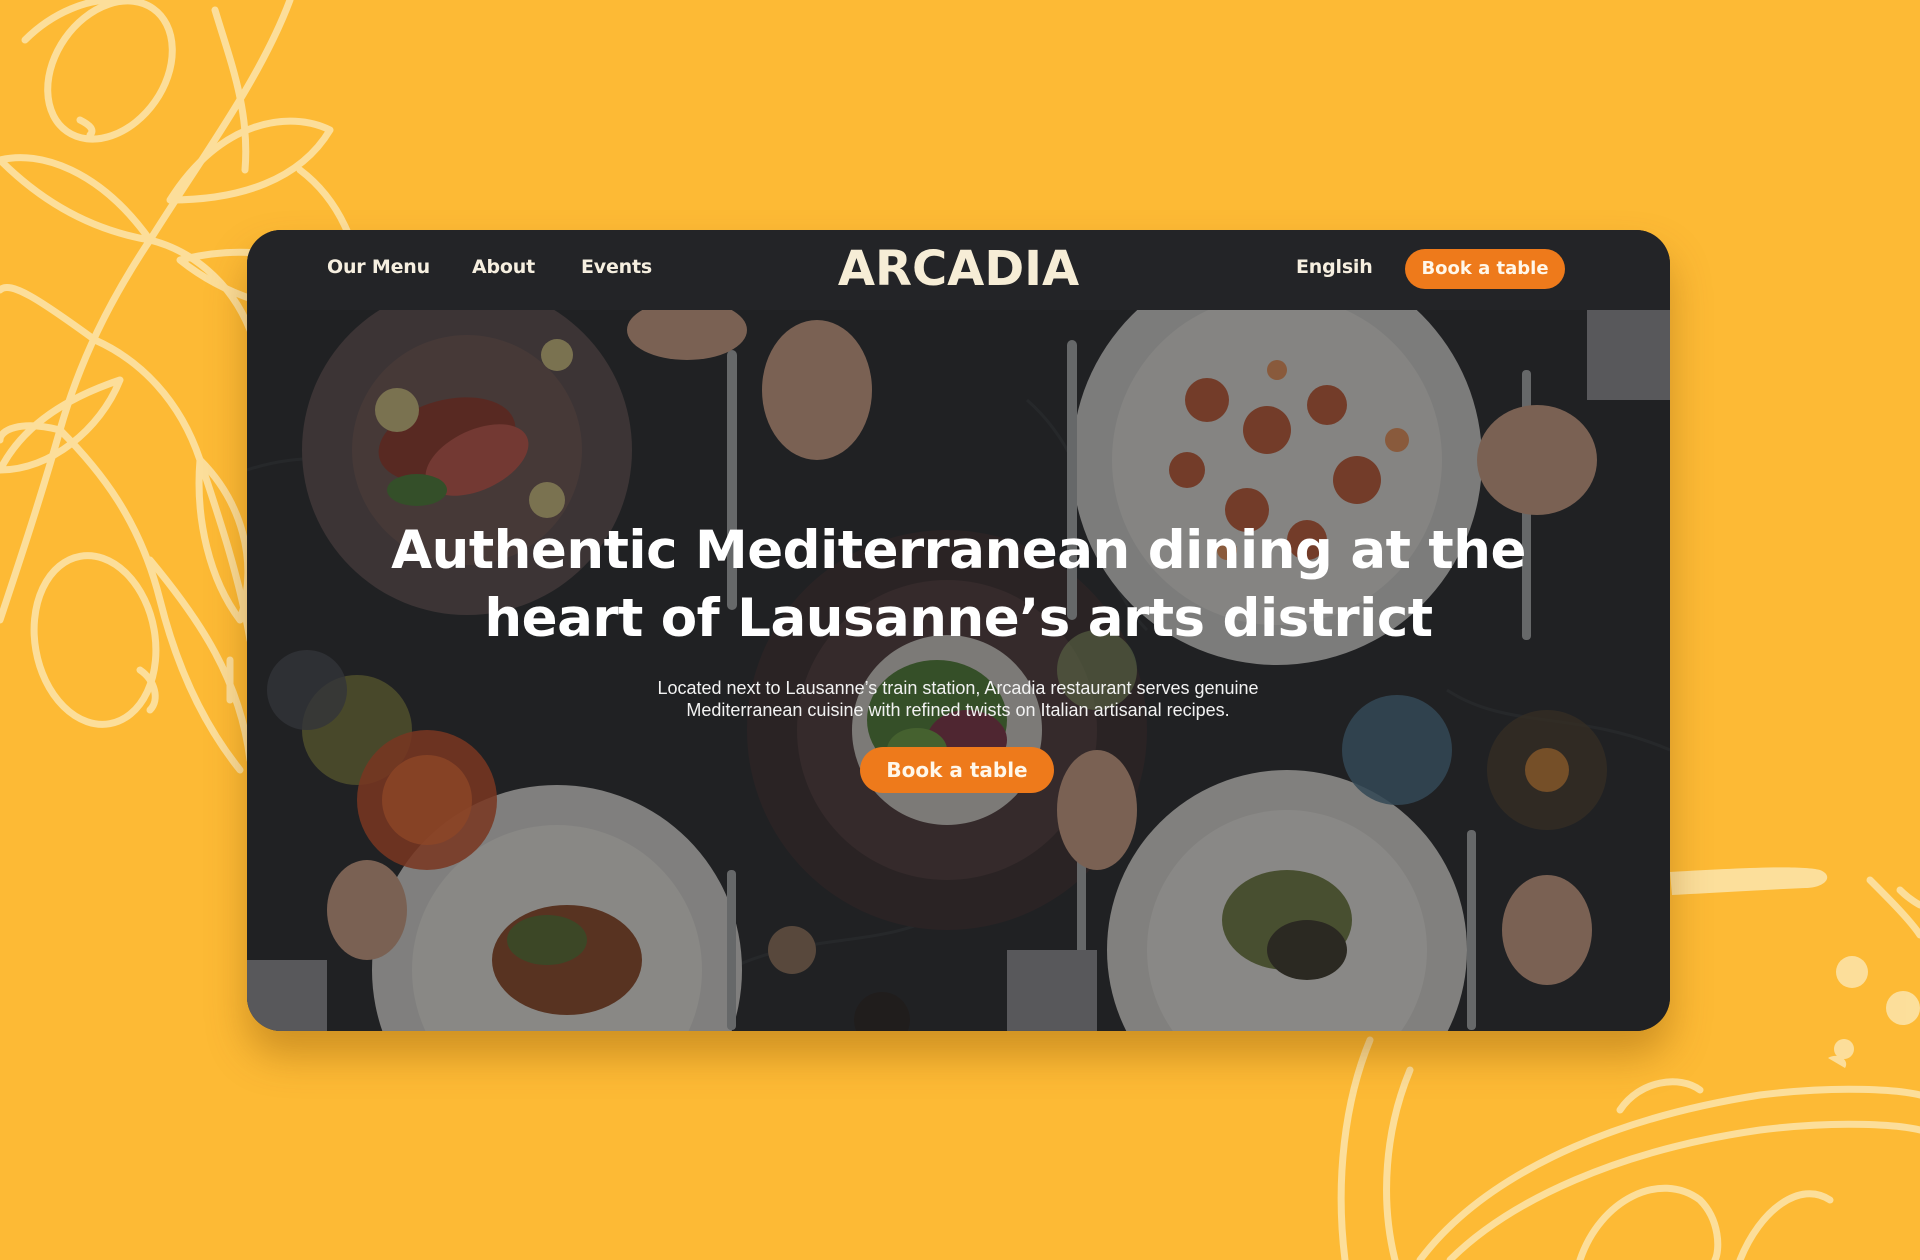 Image resolution: width=1920 pixels, height=1260 pixels. Describe the element at coordinates (1485, 269) in the screenshot. I see `book-a-table-nav-button: Book a table` at that location.